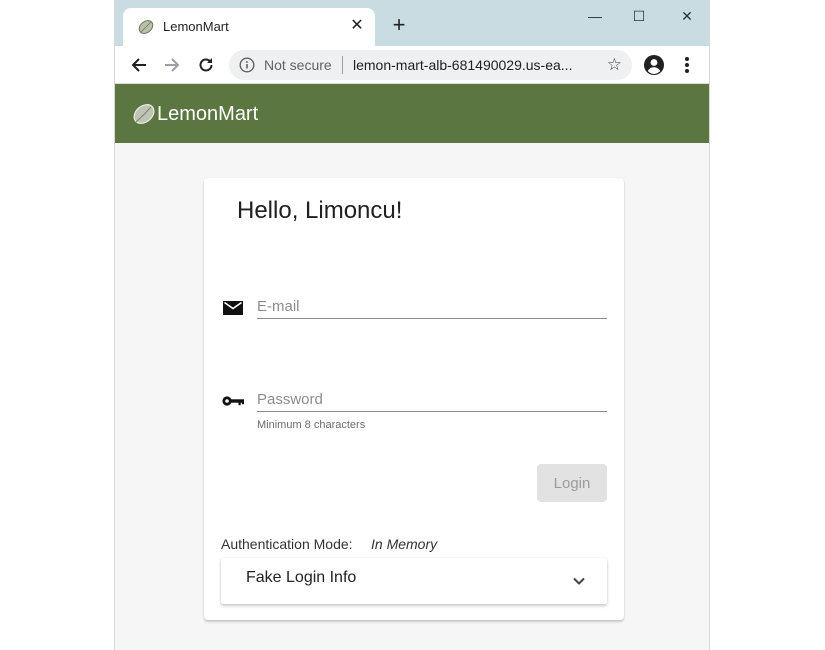 This screenshot has width=825, height=650. I want to click on login-greeting: Hello, Limoncu!, so click(320, 210).